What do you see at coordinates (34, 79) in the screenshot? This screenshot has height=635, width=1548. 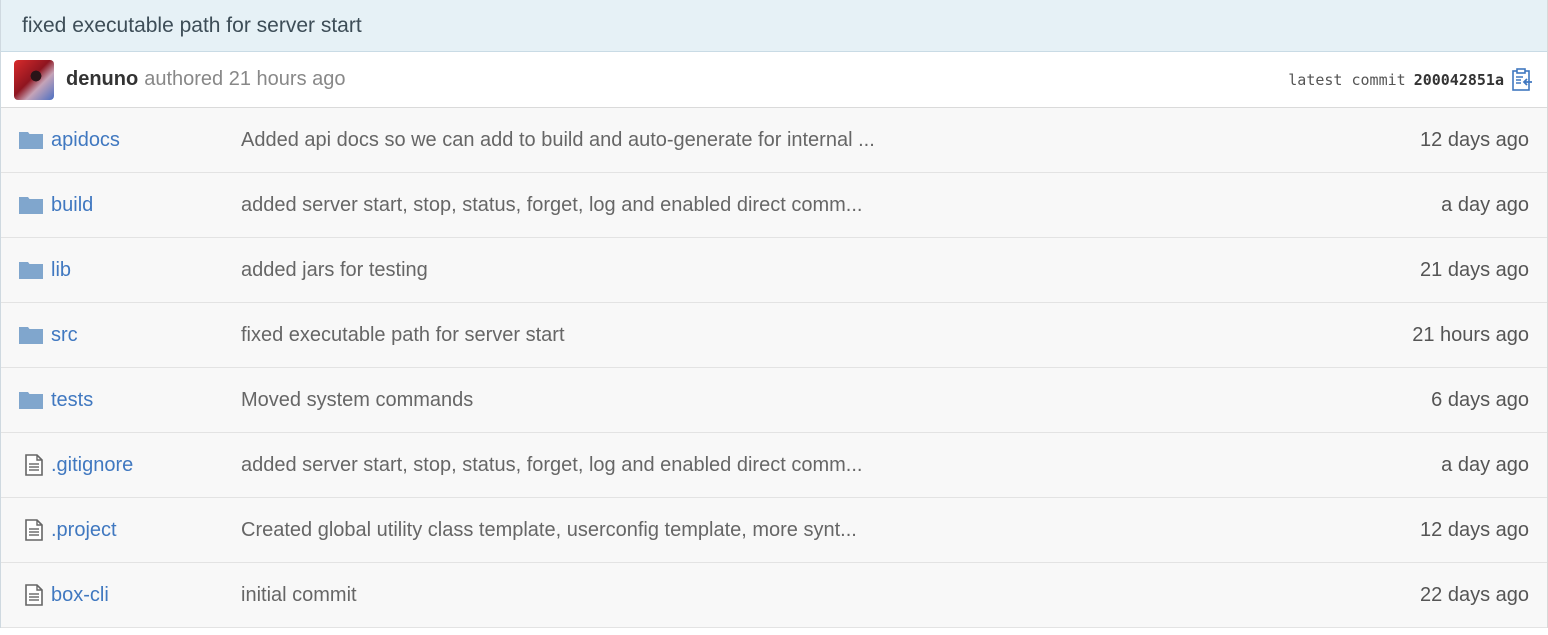 I see `avatar` at bounding box center [34, 79].